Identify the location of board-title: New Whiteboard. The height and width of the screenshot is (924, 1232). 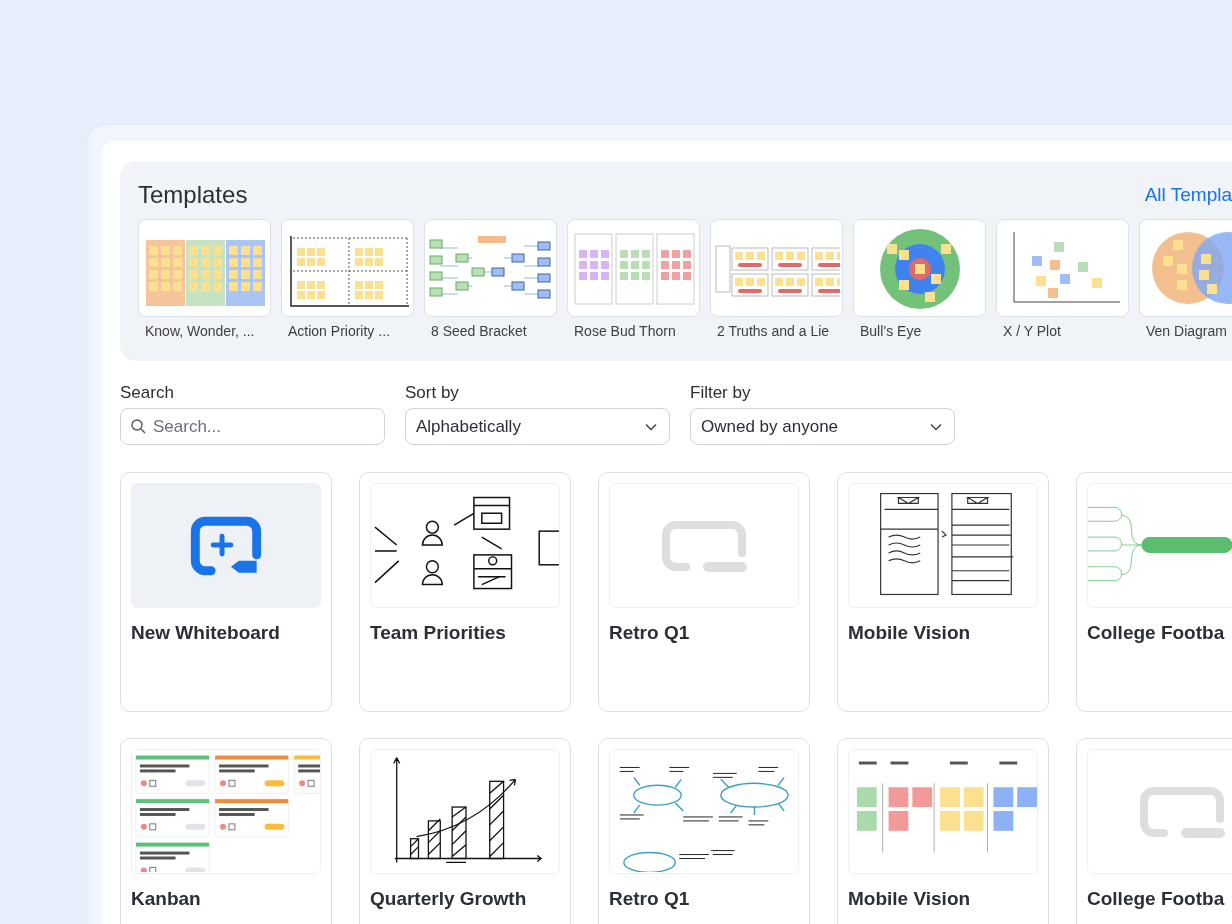
(206, 633).